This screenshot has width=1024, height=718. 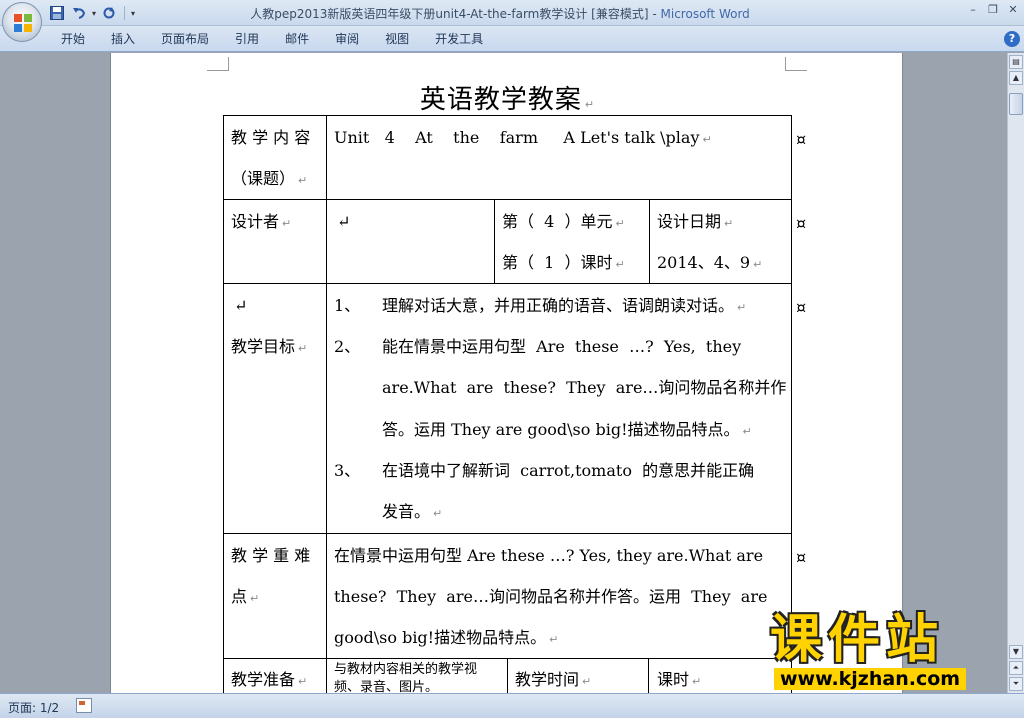 What do you see at coordinates (125, 13) in the screenshot?
I see `qat-separator` at bounding box center [125, 13].